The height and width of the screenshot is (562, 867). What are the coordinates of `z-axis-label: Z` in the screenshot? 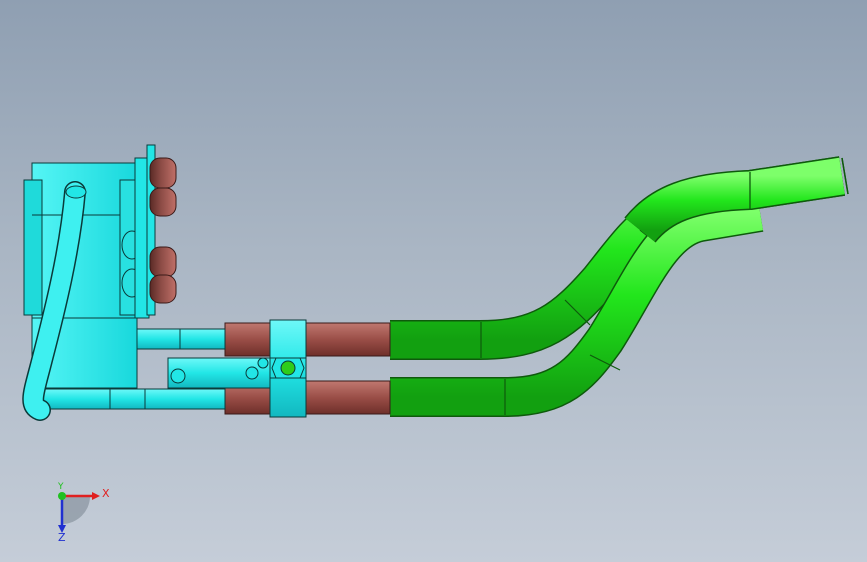 It's located at (62, 537).